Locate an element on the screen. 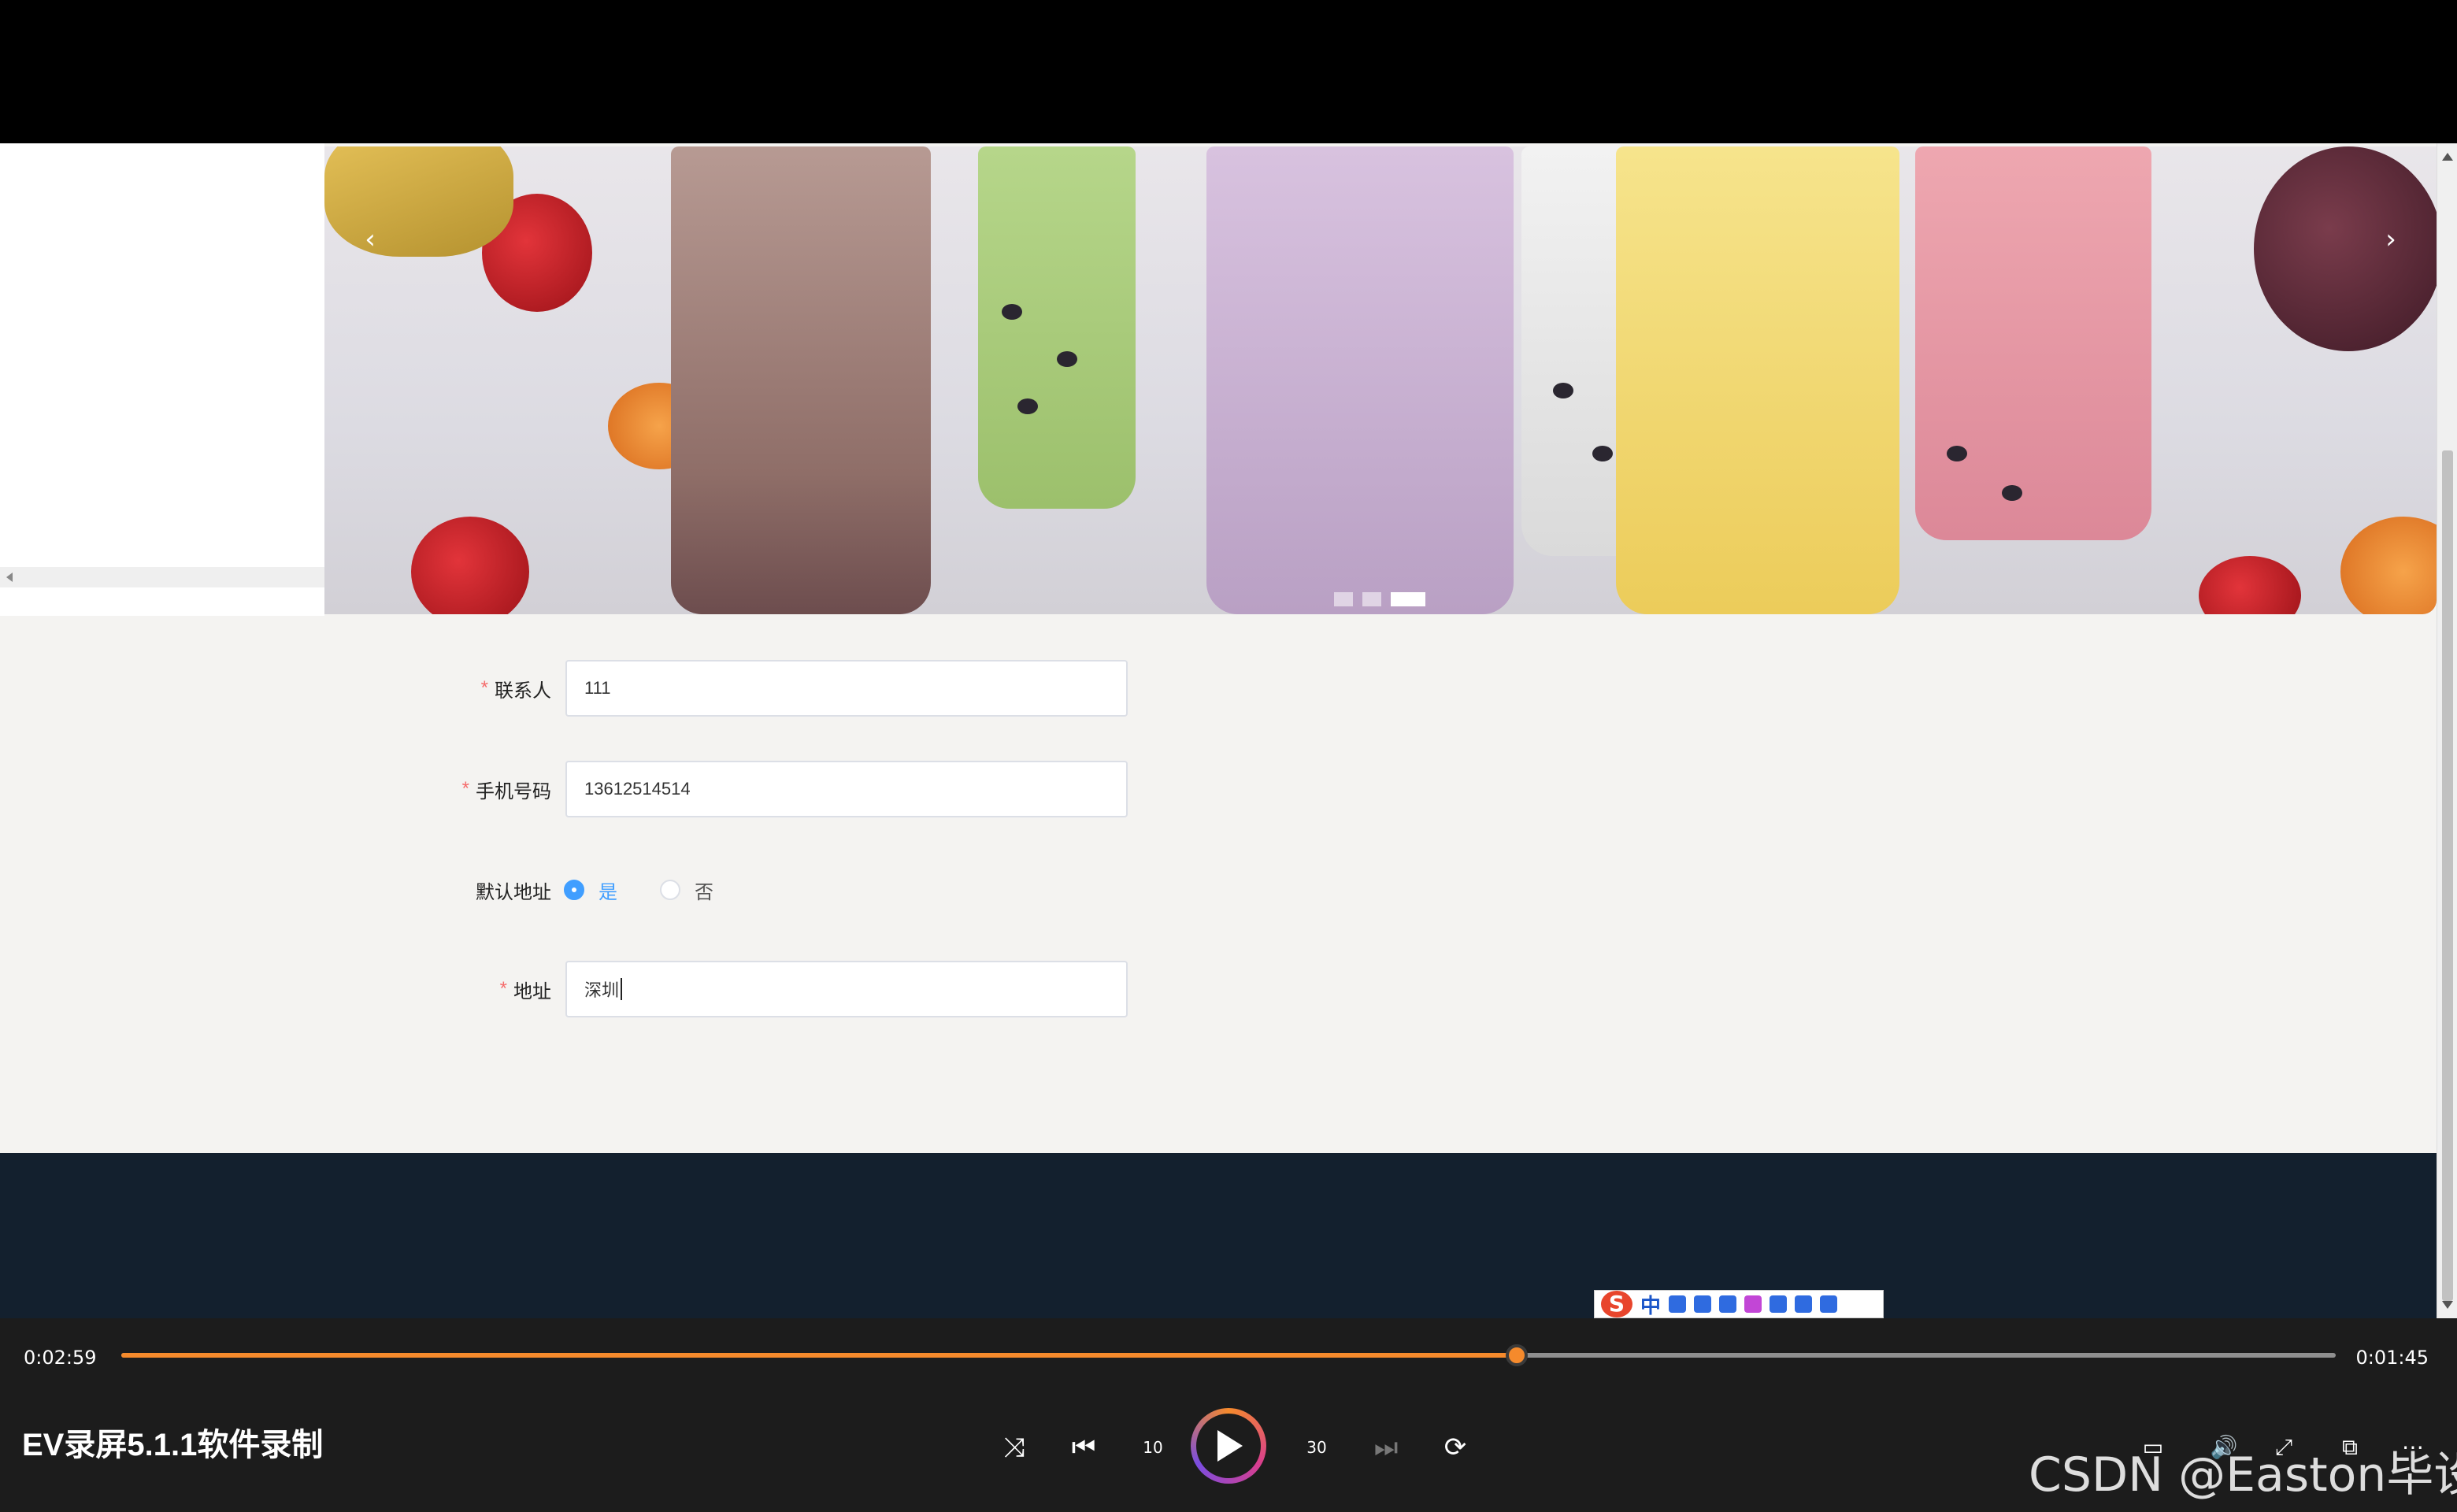 The height and width of the screenshot is (1512, 2457). page-footer is located at coordinates (1218, 1235).